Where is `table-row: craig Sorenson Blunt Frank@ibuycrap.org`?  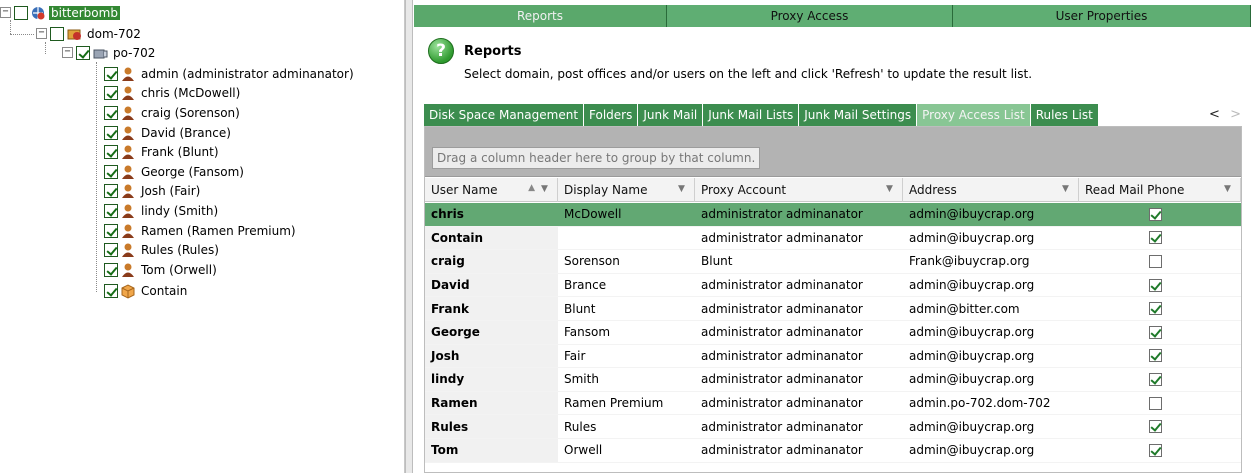 table-row: craig Sorenson Blunt Frank@ibuycrap.org is located at coordinates (833, 262).